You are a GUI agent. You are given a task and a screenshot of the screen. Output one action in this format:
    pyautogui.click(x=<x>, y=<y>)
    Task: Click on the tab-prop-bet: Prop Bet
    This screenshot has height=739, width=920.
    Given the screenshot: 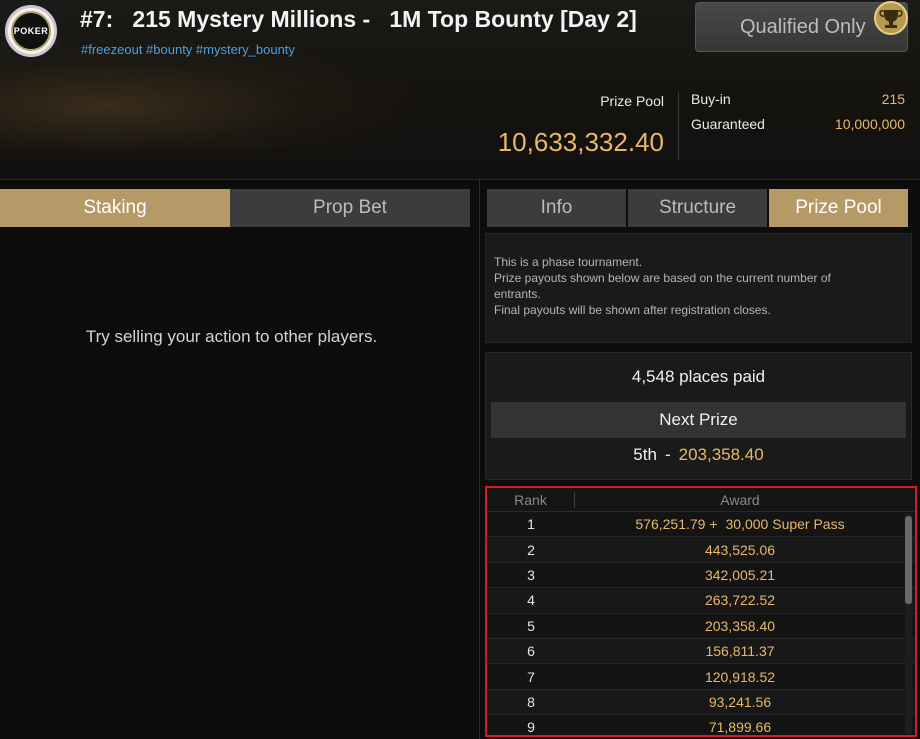 What is the action you would take?
    pyautogui.click(x=350, y=208)
    